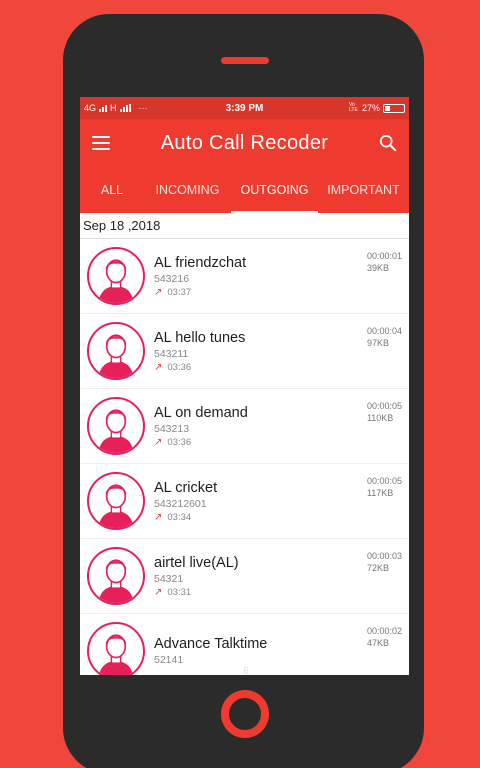 The height and width of the screenshot is (768, 480). I want to click on contact-number: 543212601, so click(180, 503).